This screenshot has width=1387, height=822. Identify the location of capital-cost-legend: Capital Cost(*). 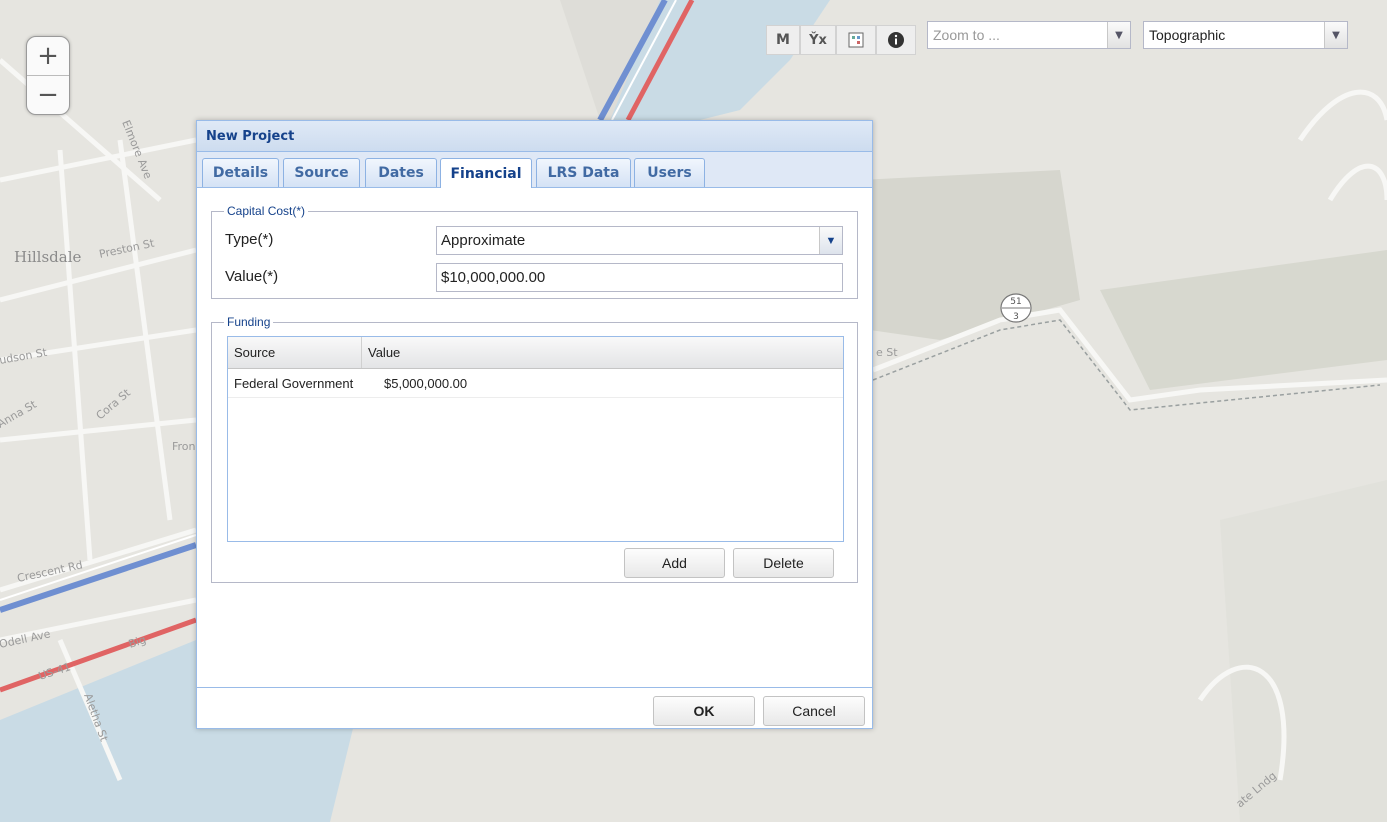
(266, 211).